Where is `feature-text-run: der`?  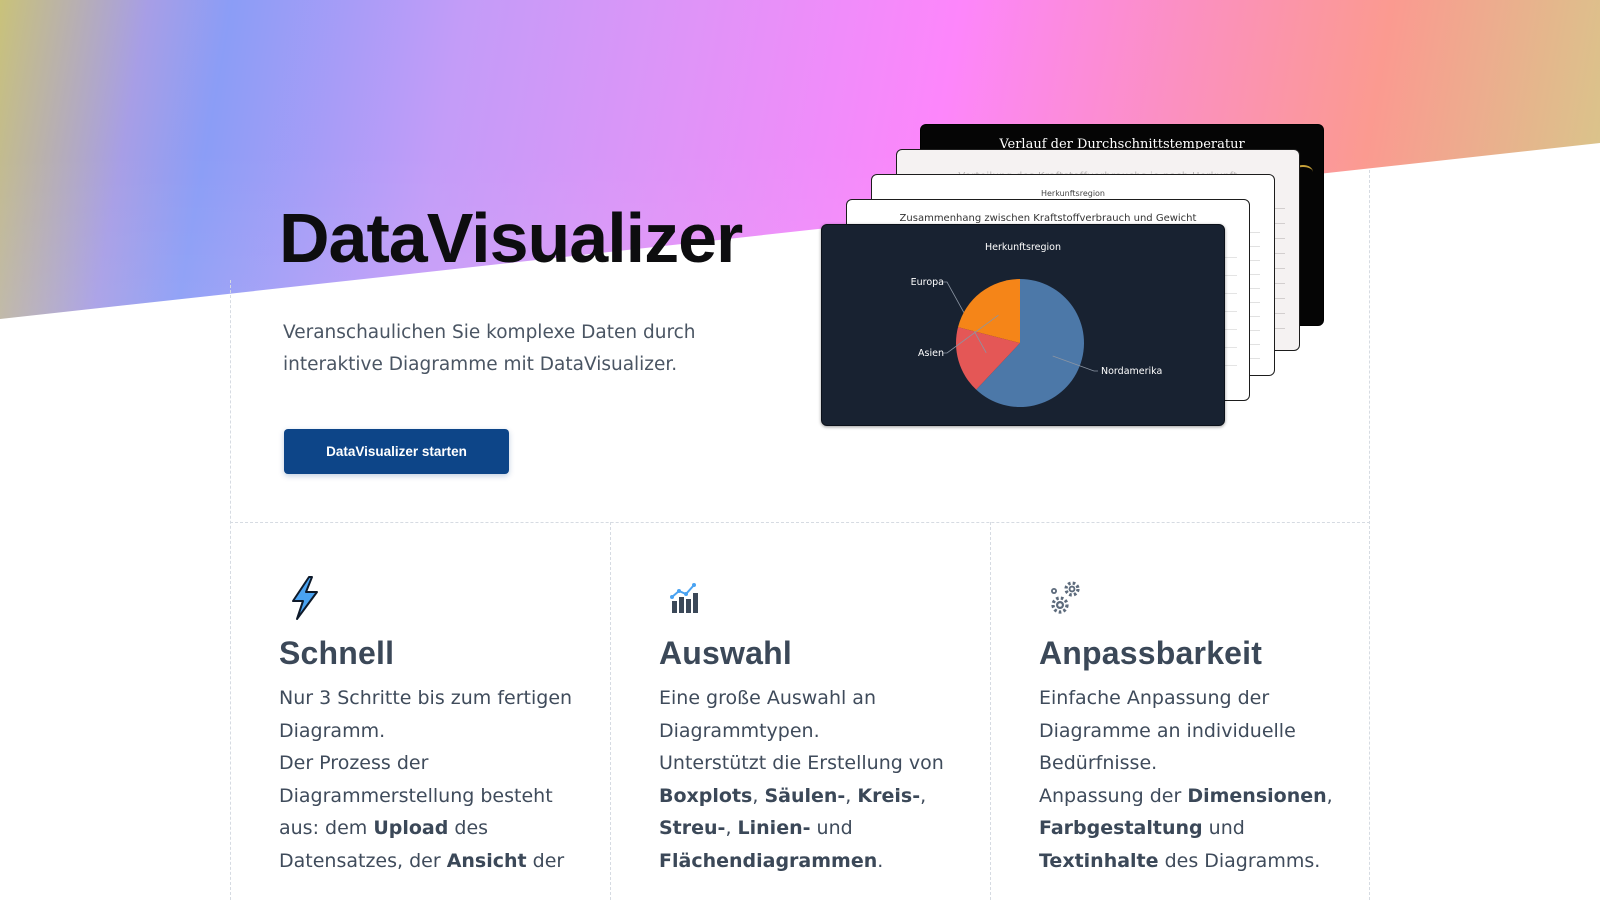
feature-text-run: der is located at coordinates (545, 860).